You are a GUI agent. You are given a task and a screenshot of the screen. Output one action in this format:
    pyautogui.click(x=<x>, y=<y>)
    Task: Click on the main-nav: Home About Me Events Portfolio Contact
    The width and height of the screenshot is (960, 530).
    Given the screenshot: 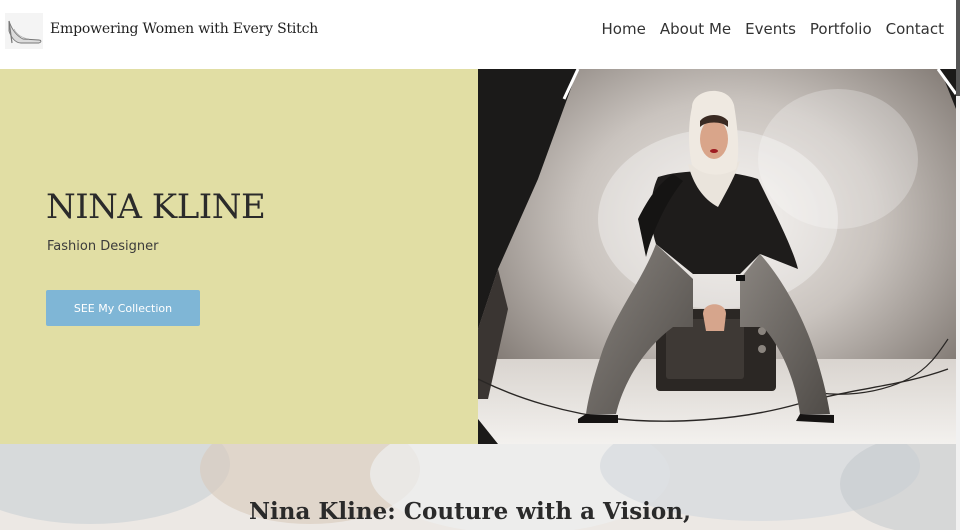 What is the action you would take?
    pyautogui.click(x=773, y=29)
    